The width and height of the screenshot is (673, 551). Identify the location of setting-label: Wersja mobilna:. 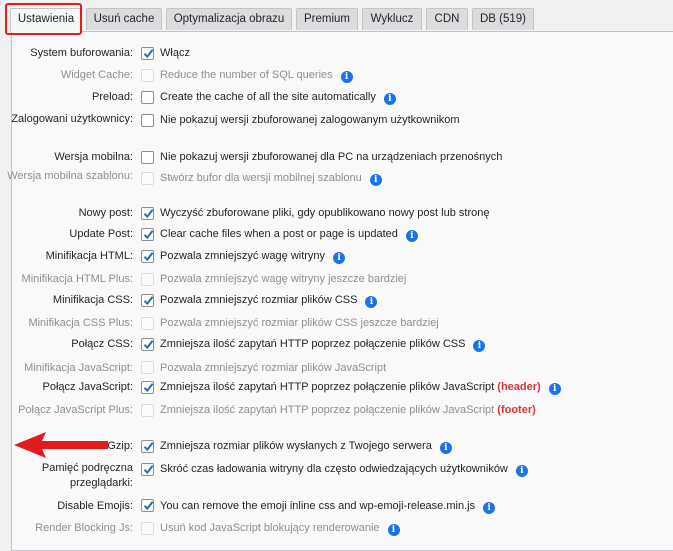
(93, 157).